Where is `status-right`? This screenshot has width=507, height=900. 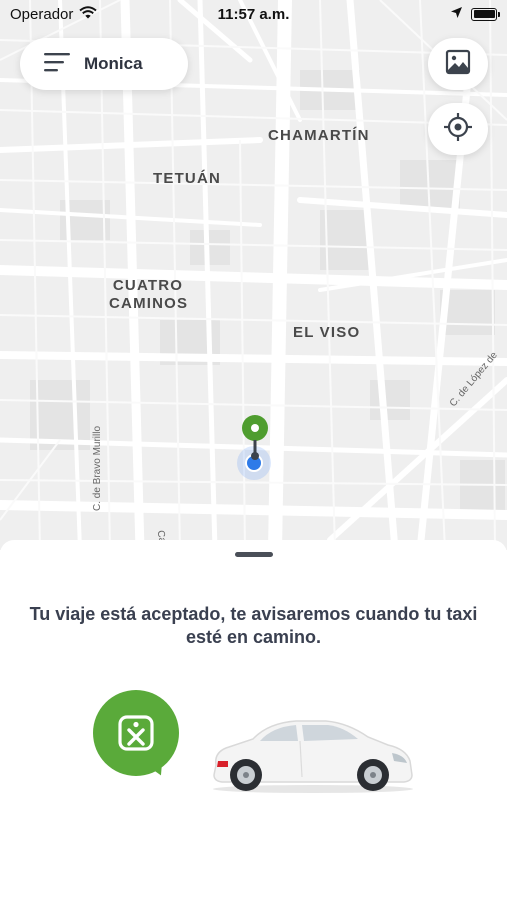
status-right is located at coordinates (475, 14).